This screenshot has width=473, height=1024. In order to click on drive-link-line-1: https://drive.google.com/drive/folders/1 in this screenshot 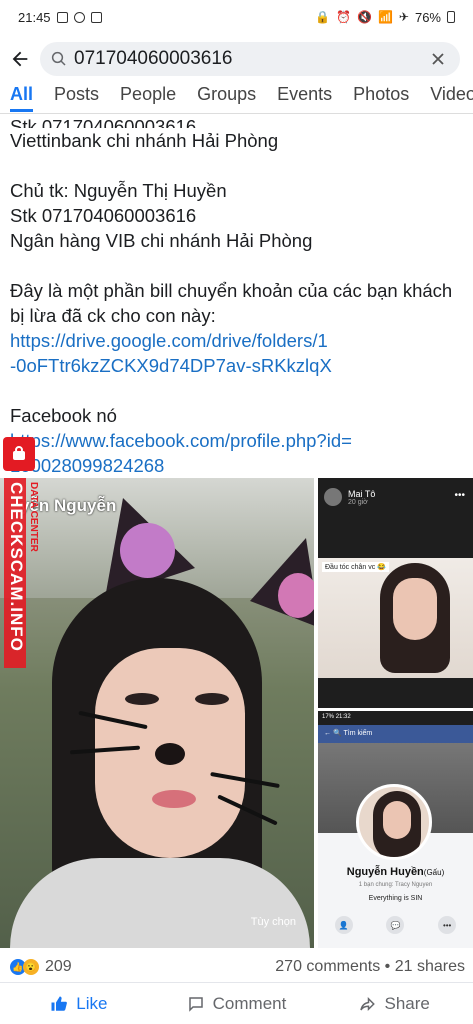, I will do `click(237, 340)`.